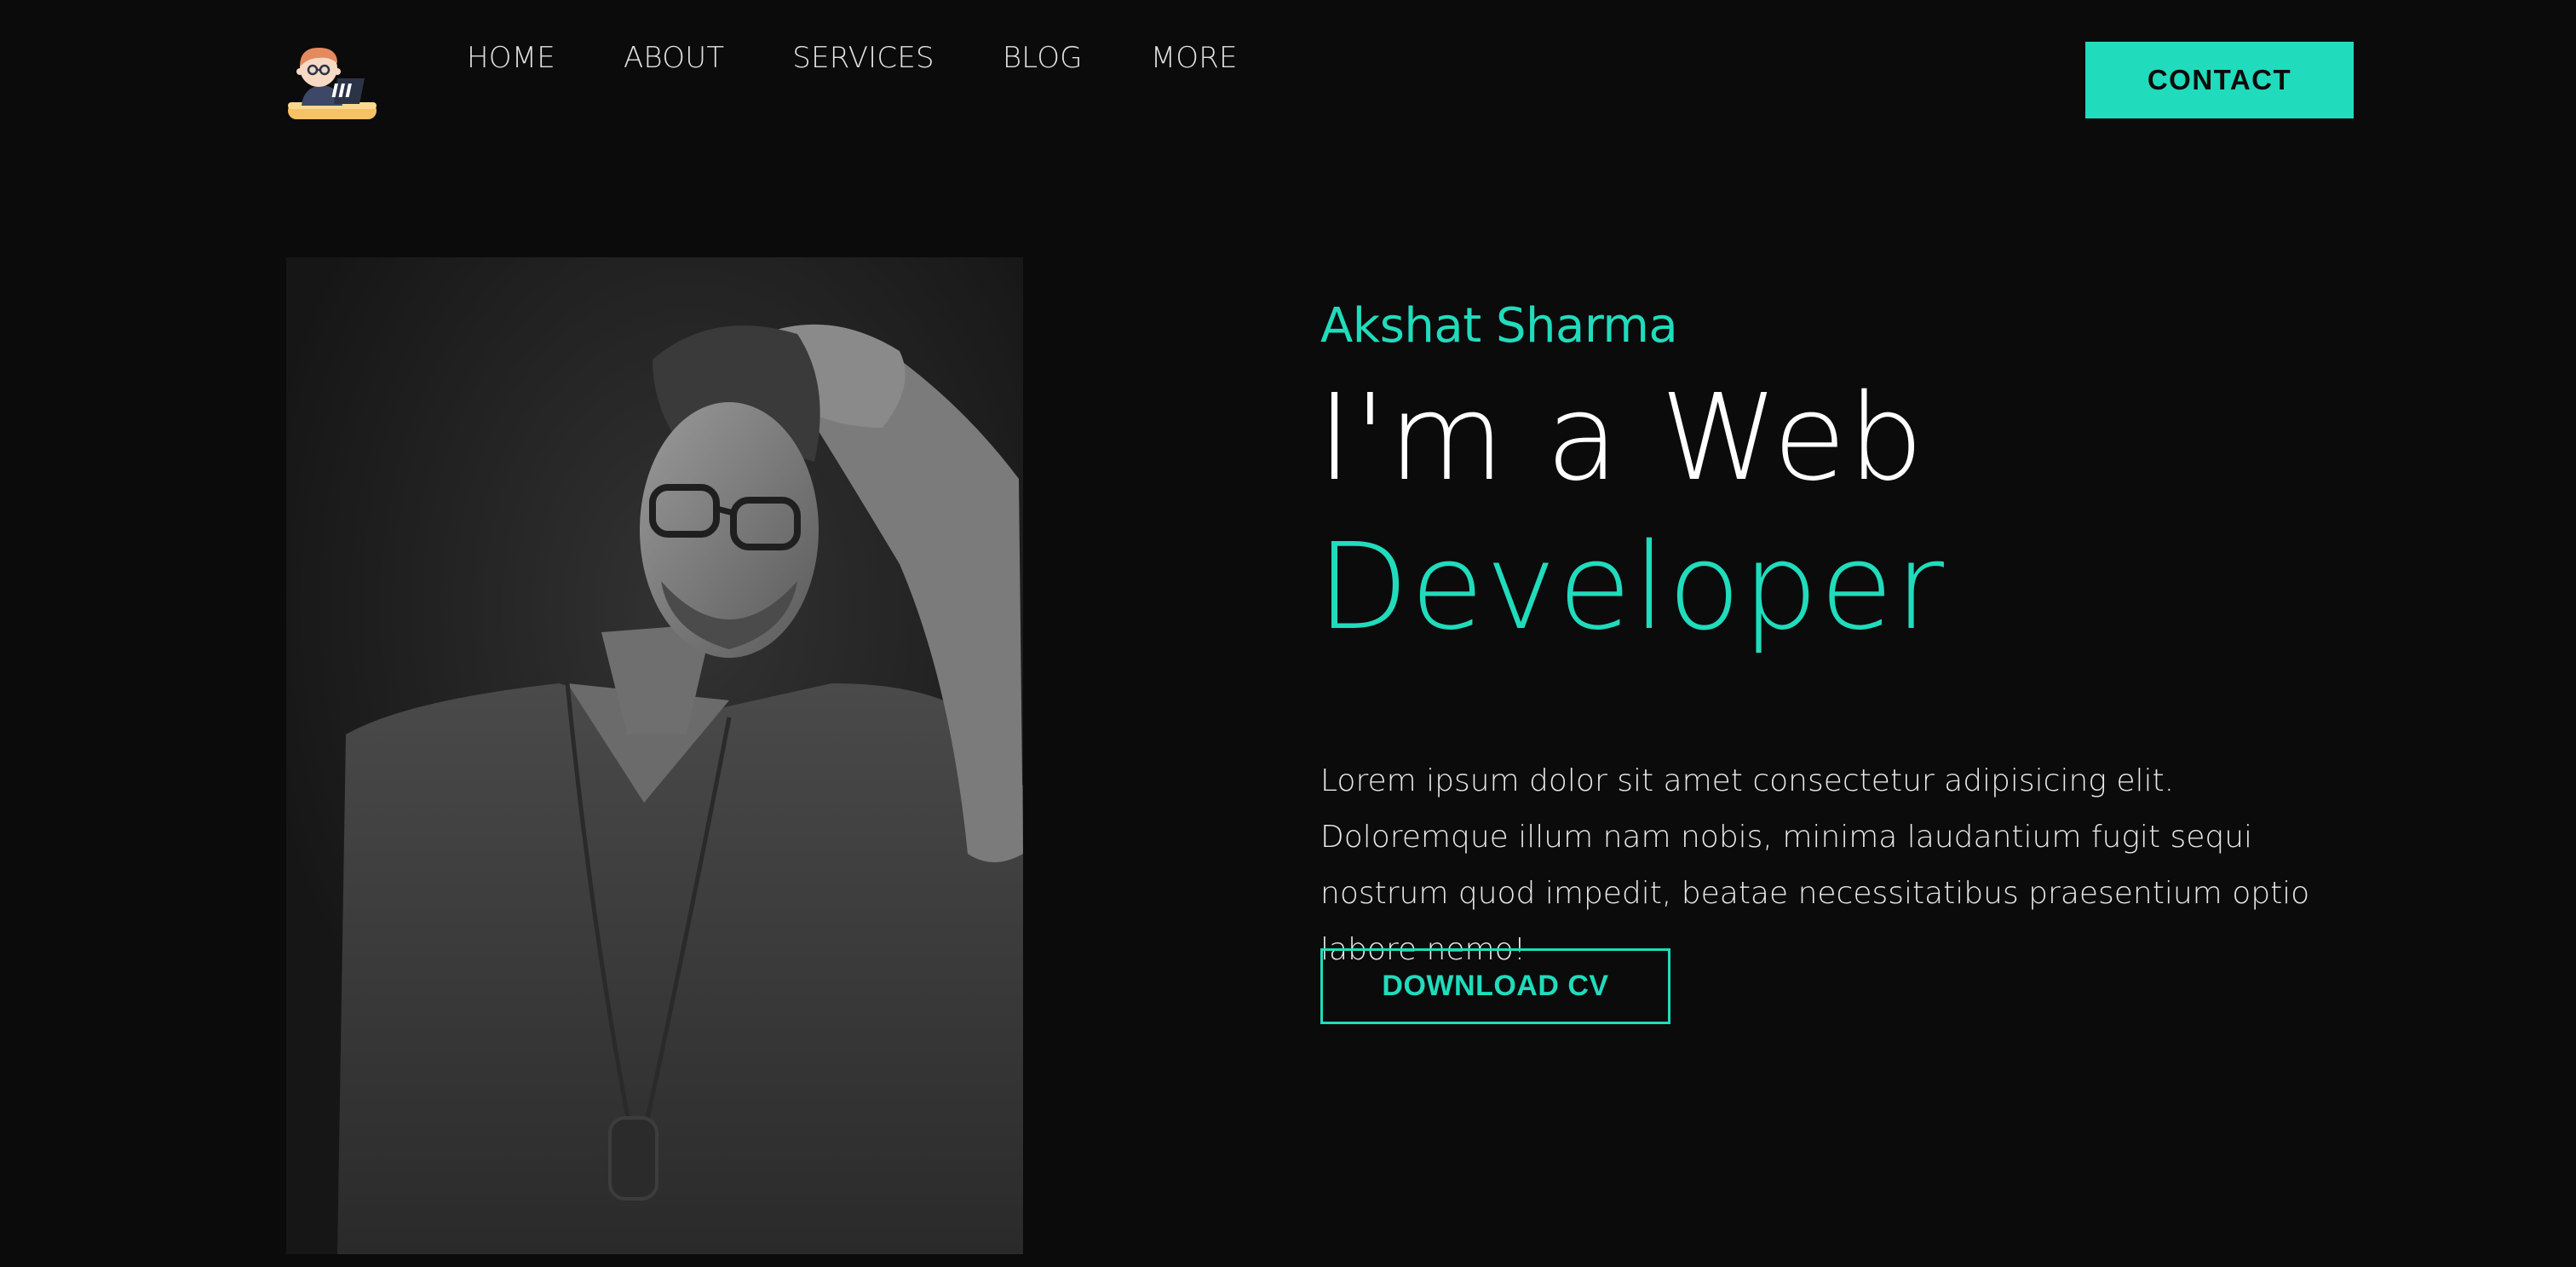  Describe the element at coordinates (1499, 326) in the screenshot. I see `hero-name: Akshat Sharma` at that location.